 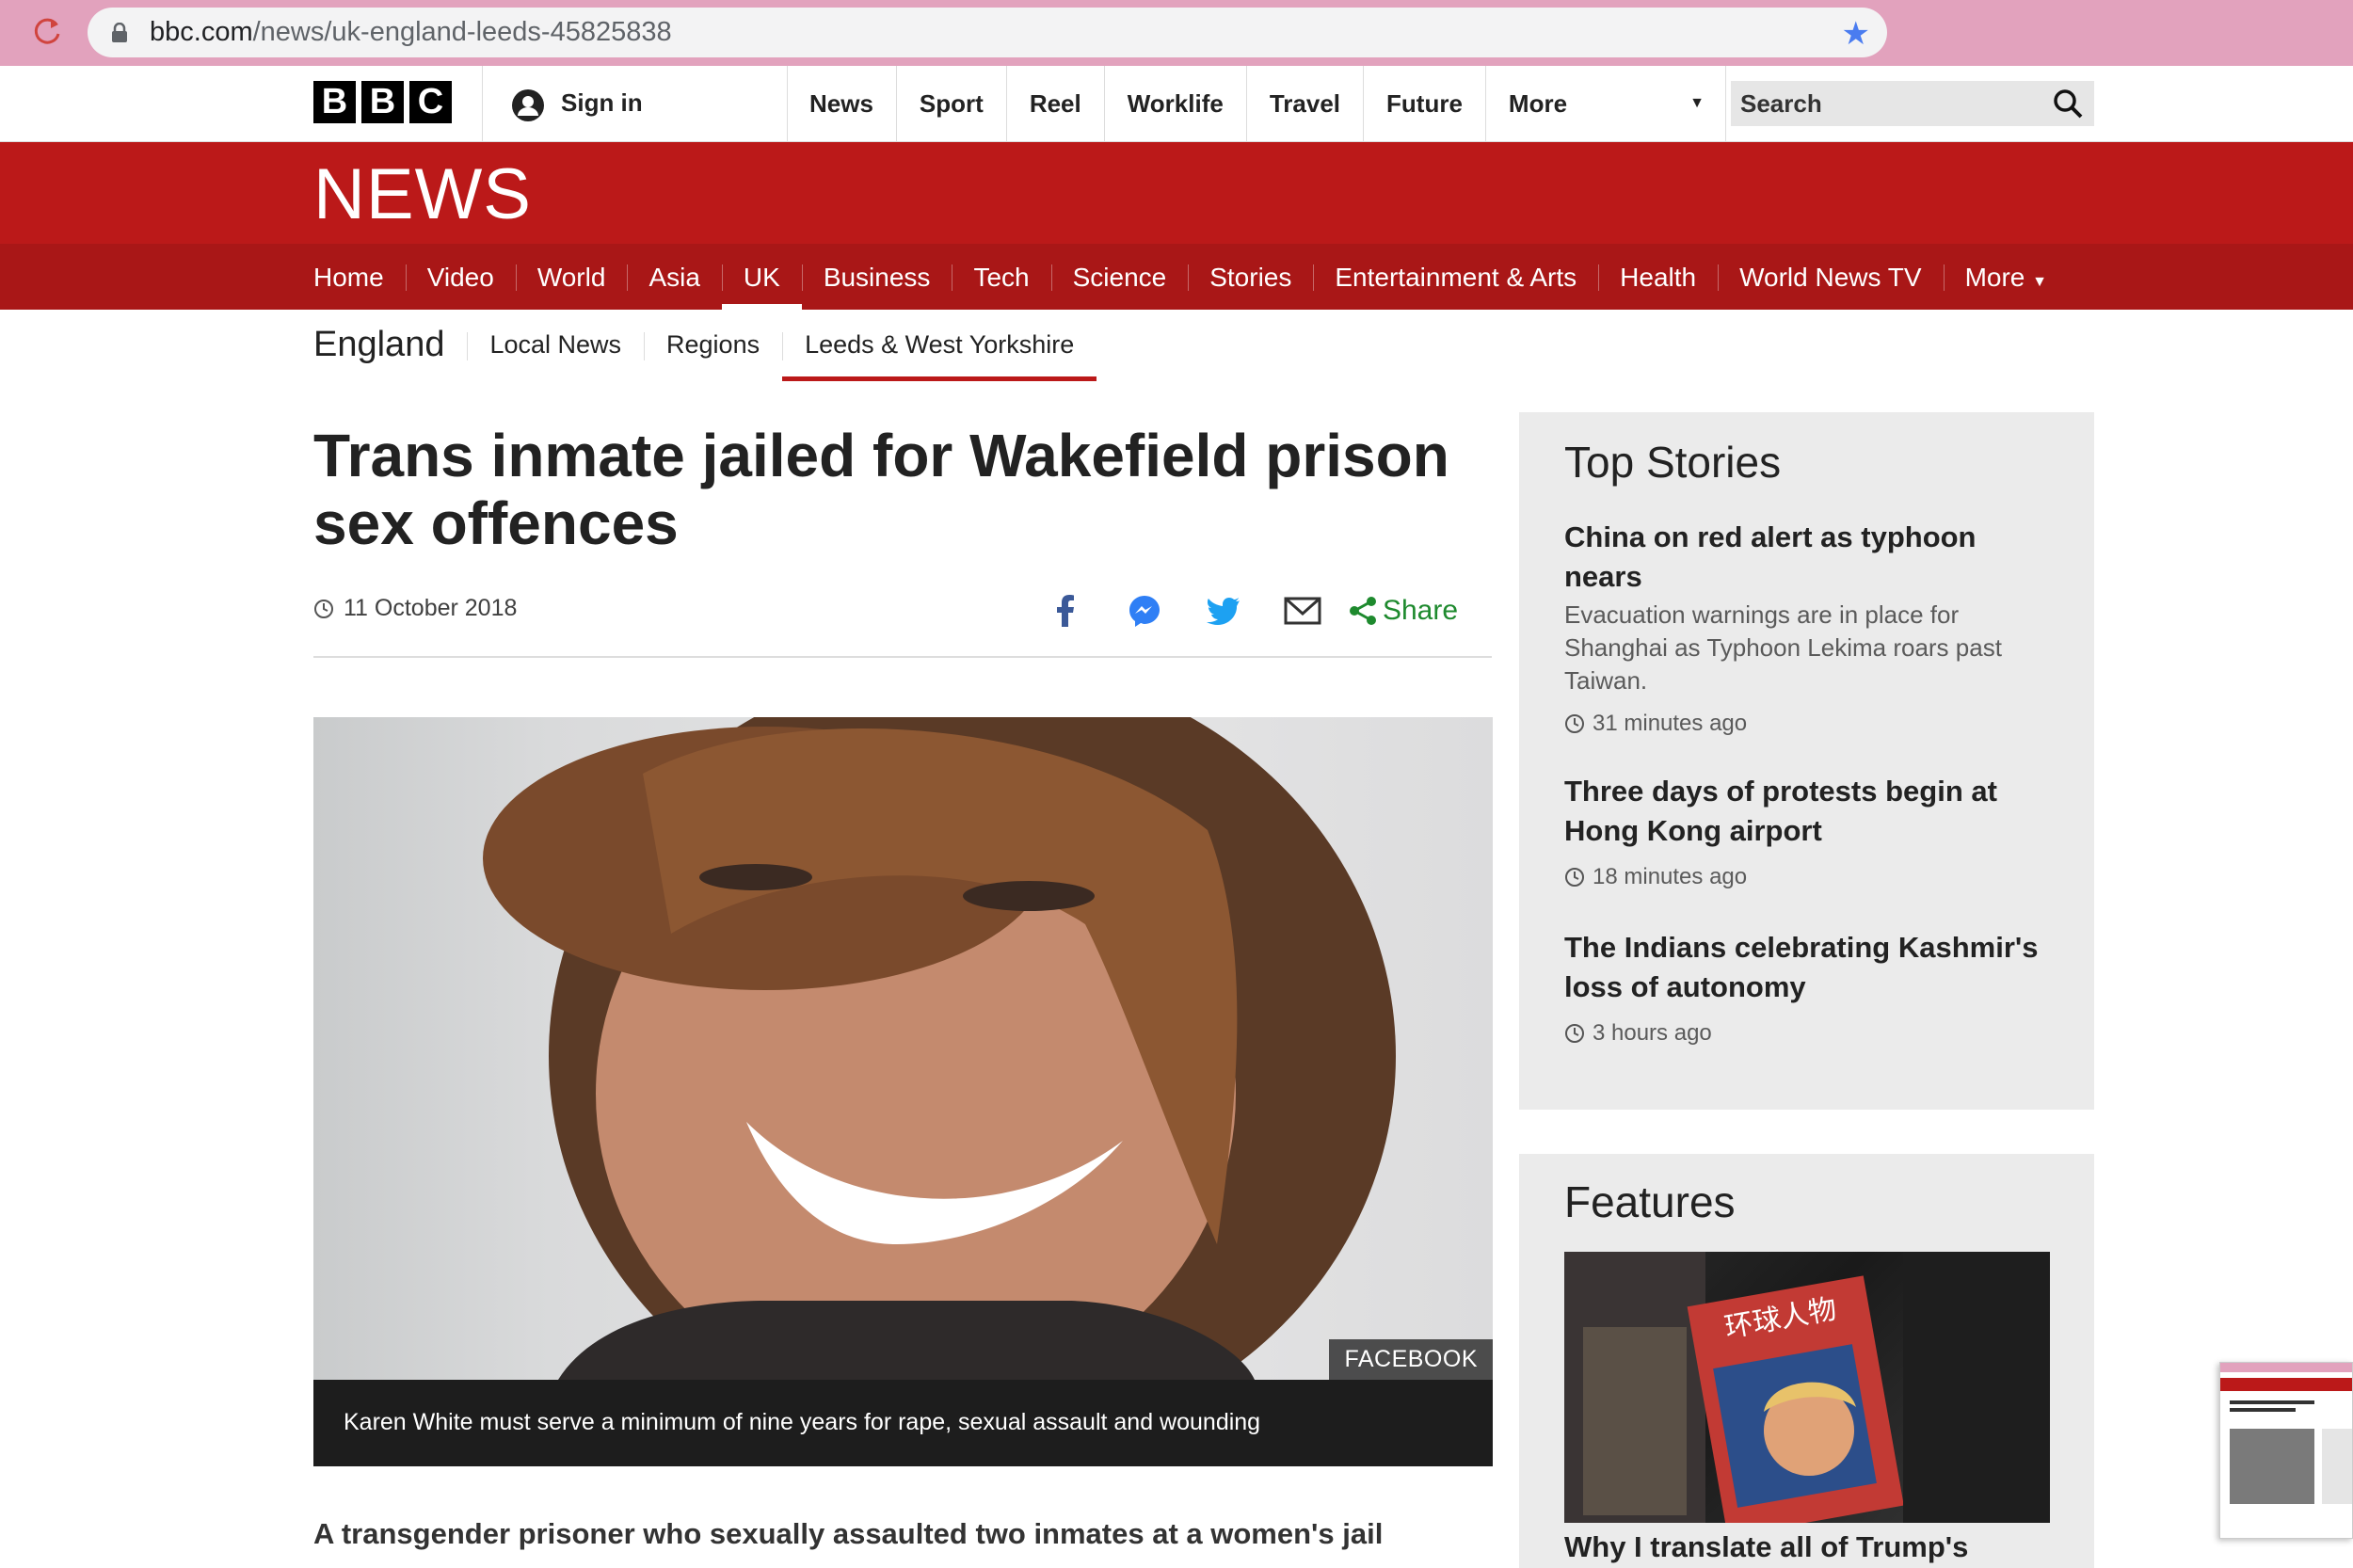 What do you see at coordinates (1809, 724) in the screenshot?
I see `top-story-time: 31 minutes ago` at bounding box center [1809, 724].